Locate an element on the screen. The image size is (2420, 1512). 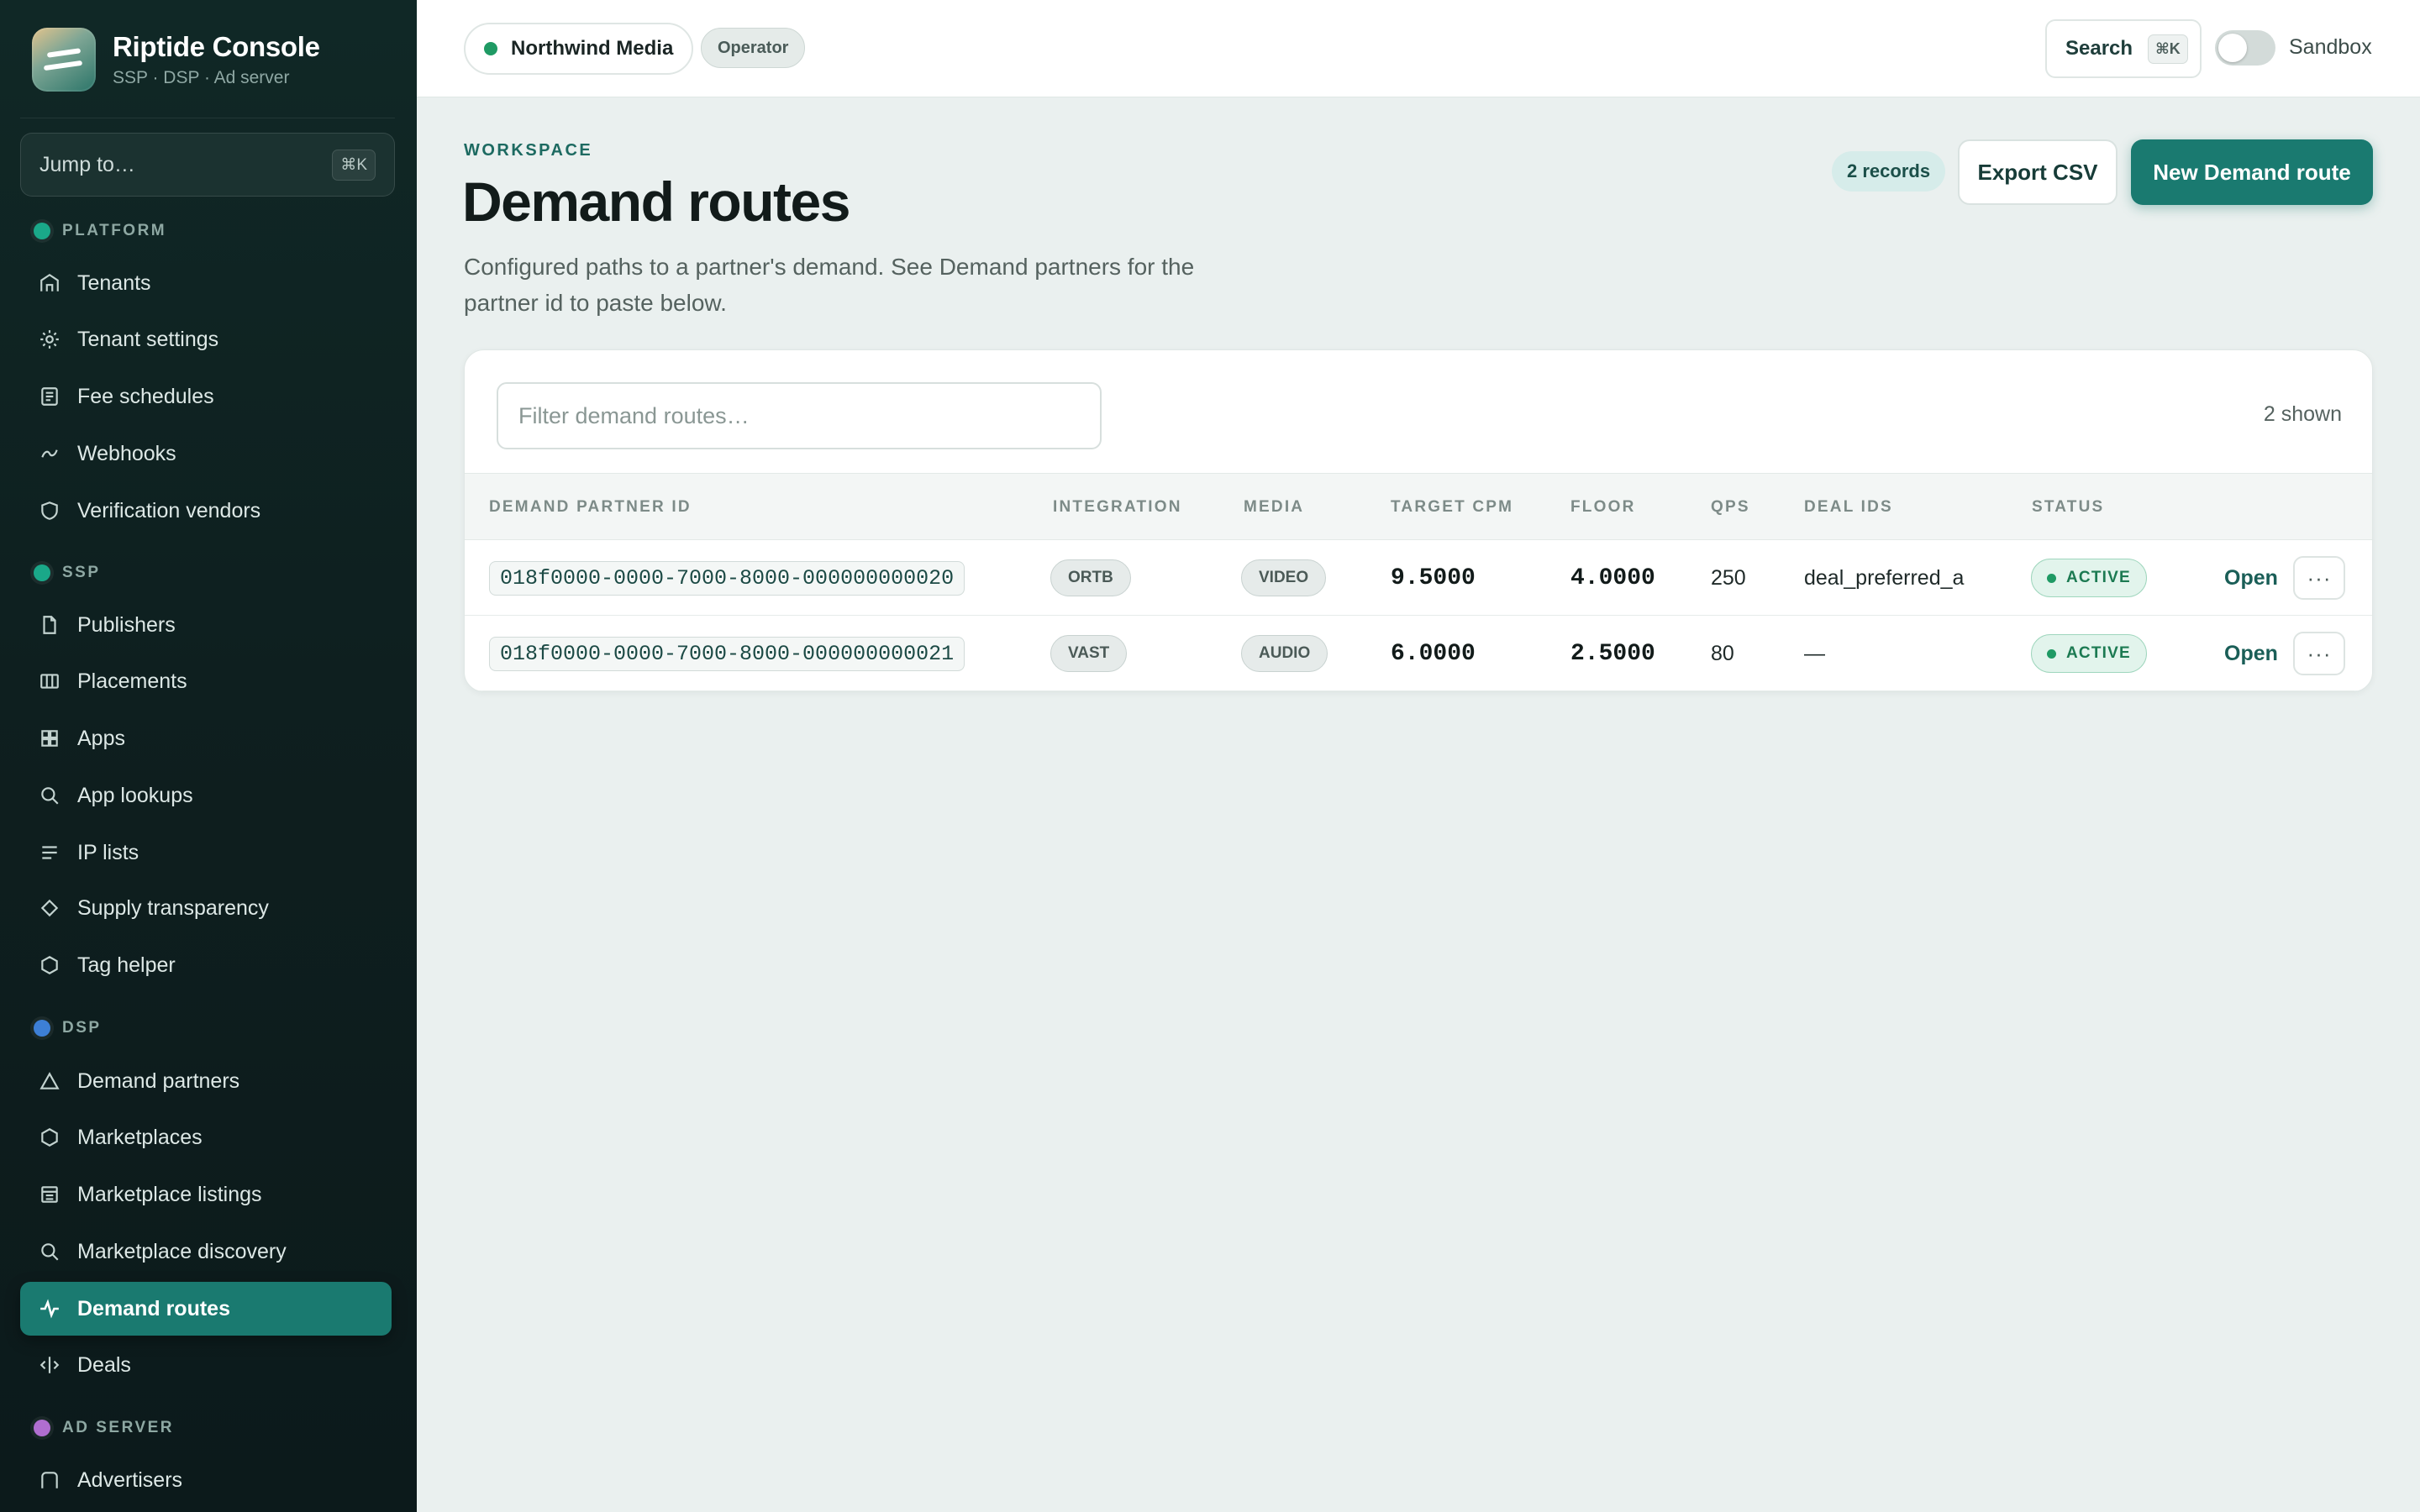
sidebar-item-label: Advertisers is located at coordinates (130, 1479).